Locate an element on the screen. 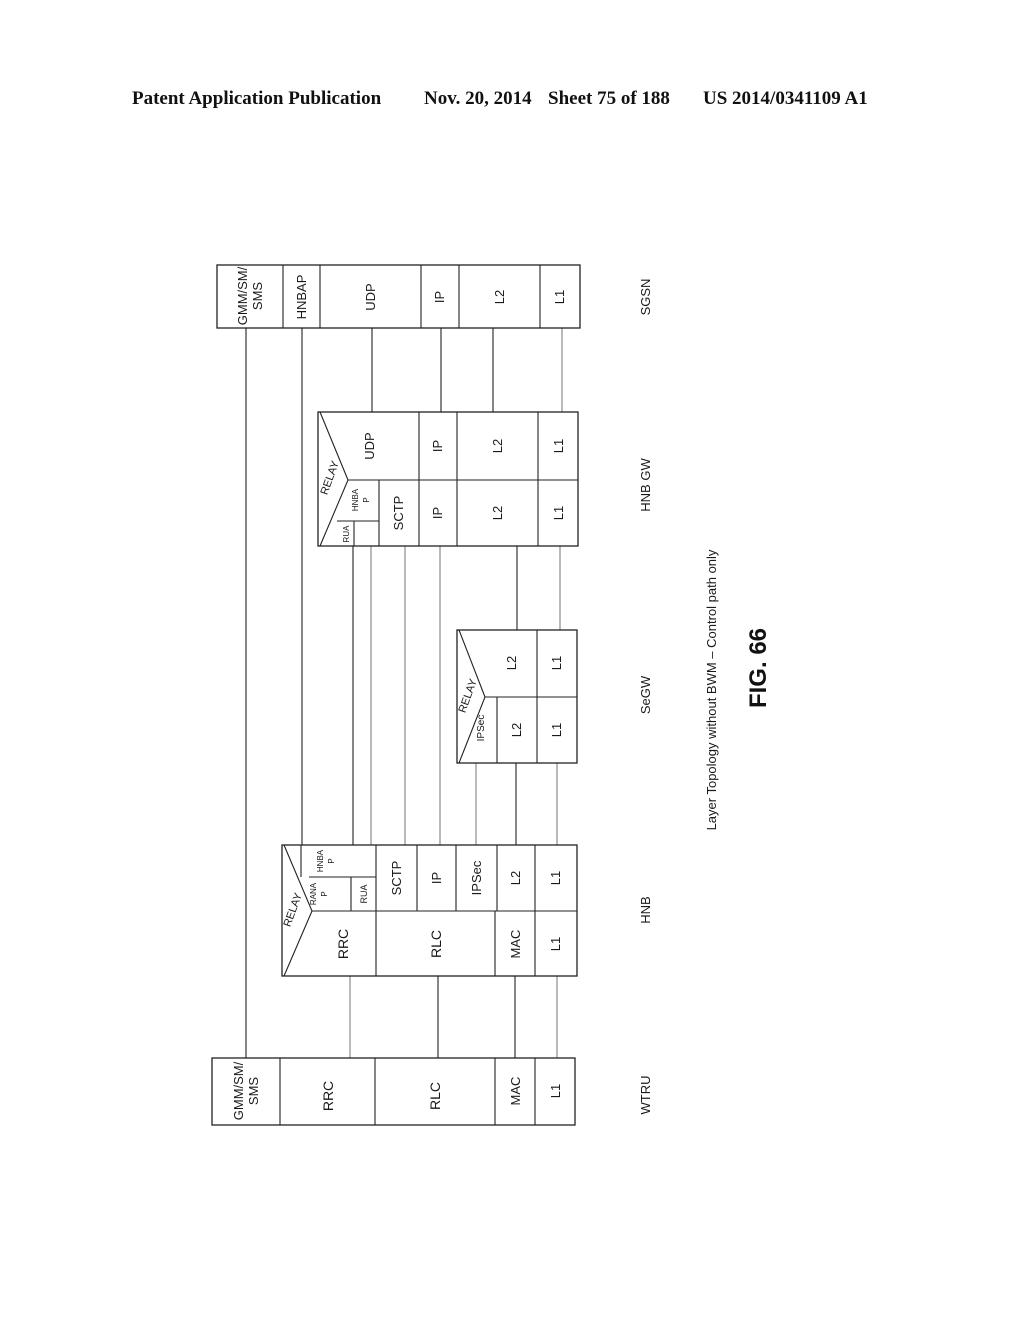 The height and width of the screenshot is (1320, 1024). hnbgw-layer-l2-left: L2 is located at coordinates (497, 513).